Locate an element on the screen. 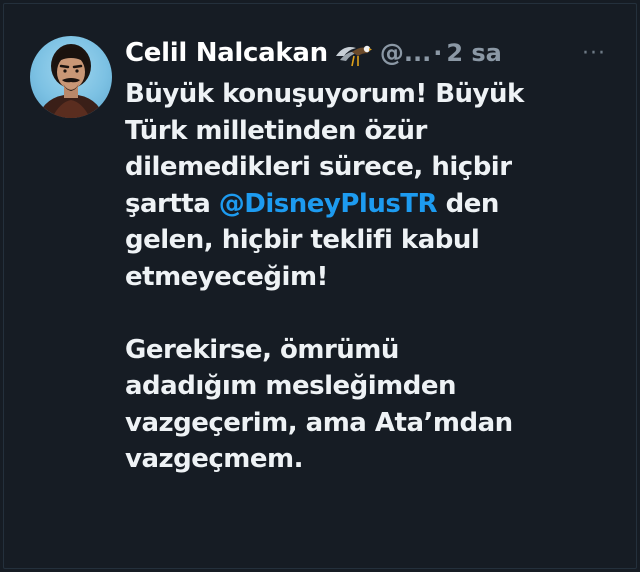 The image size is (640, 572). text-line: Gerekirse, ömrümü is located at coordinates (262, 349).